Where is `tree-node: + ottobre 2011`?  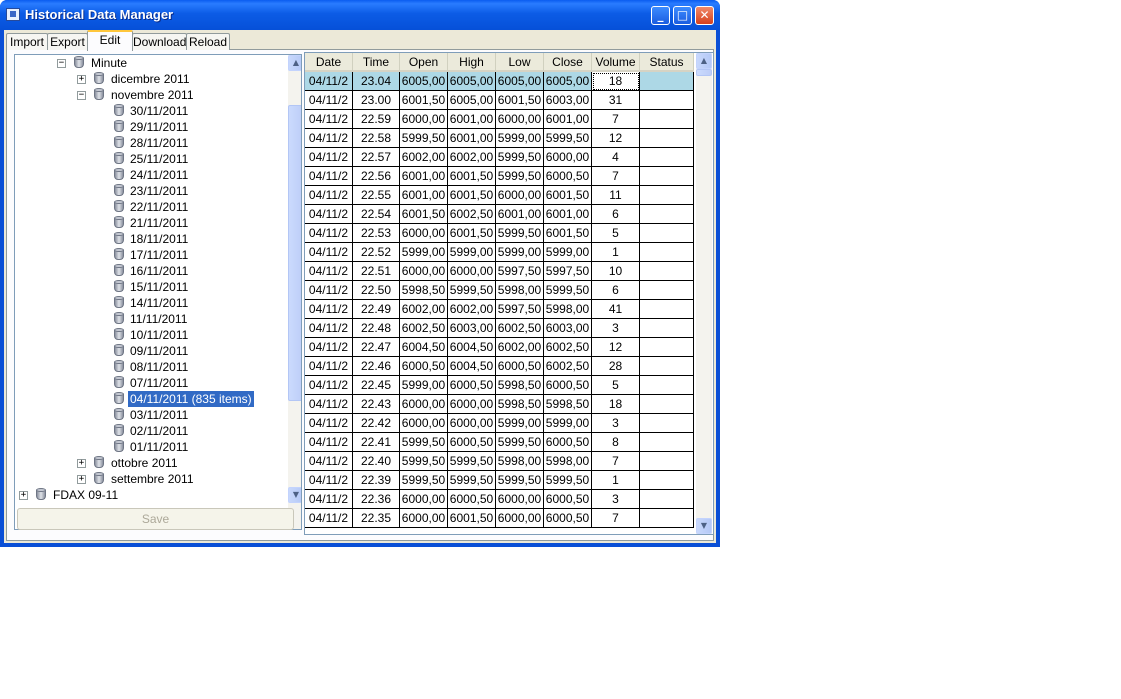 tree-node: + ottobre 2011 is located at coordinates (150, 463).